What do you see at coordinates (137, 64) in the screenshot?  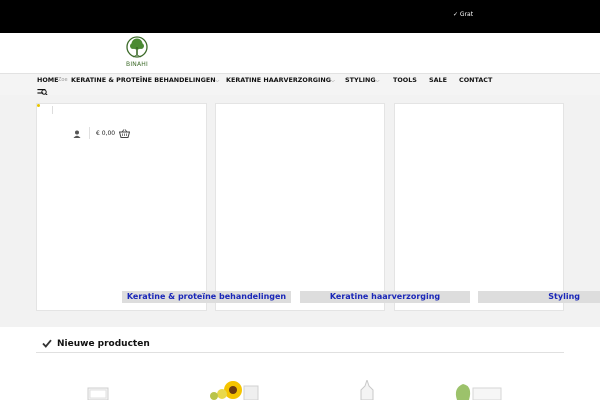 I see `logo-text: BINAHI` at bounding box center [137, 64].